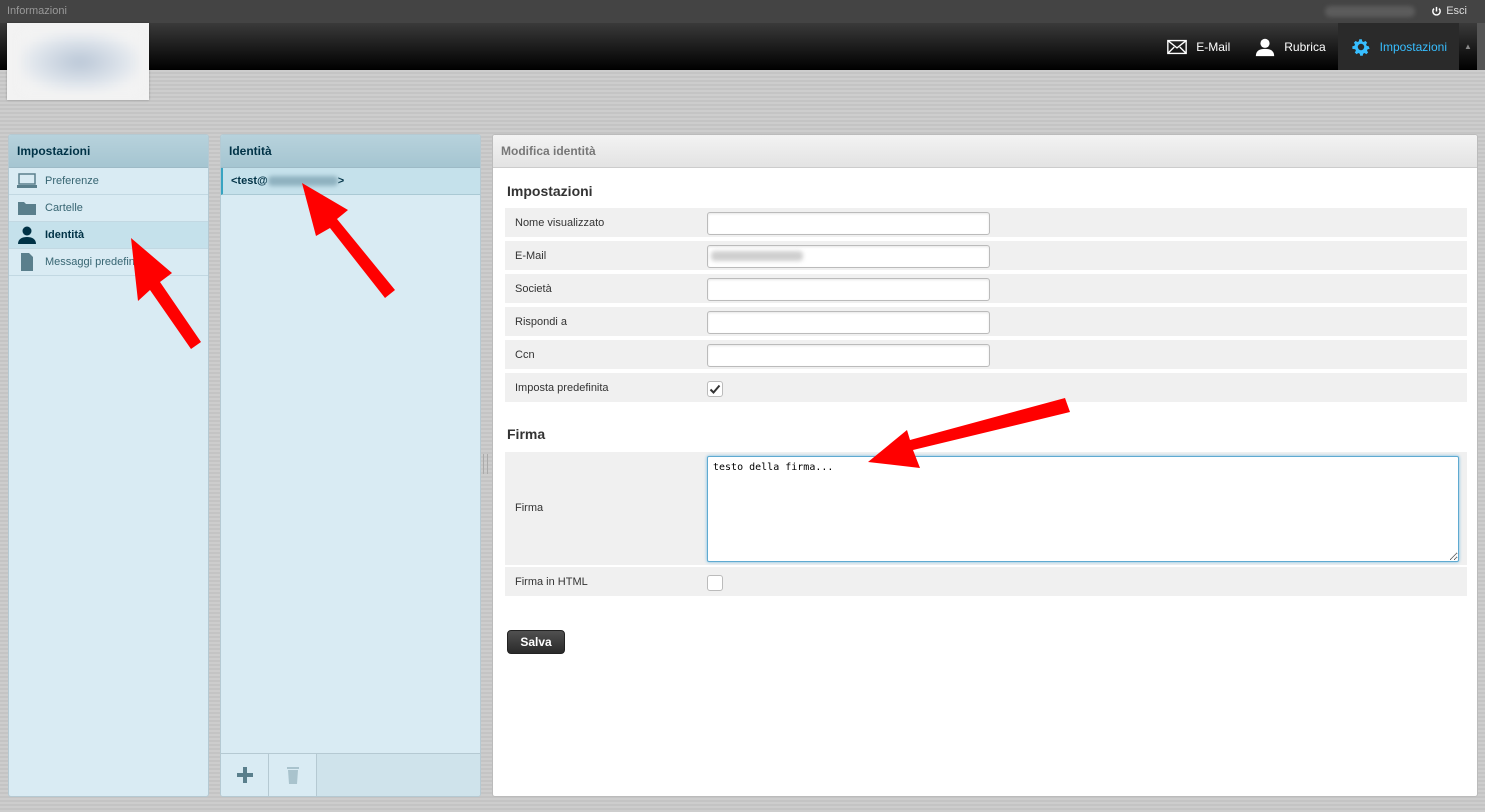 The width and height of the screenshot is (1485, 812). I want to click on identities-list-footer, so click(350, 774).